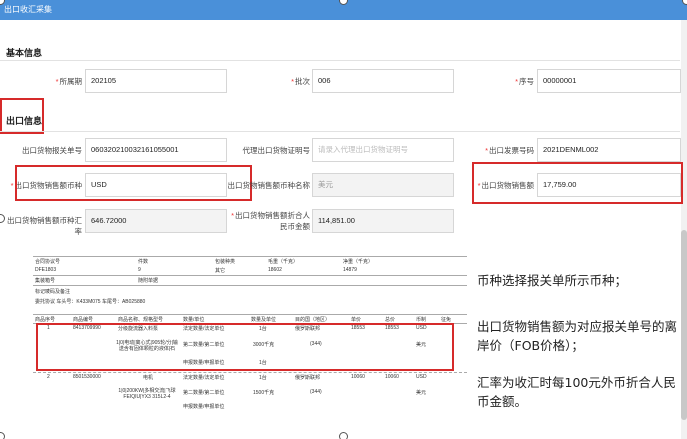 The image size is (687, 439). Describe the element at coordinates (383, 81) in the screenshot. I see `batch-field: 006` at that location.